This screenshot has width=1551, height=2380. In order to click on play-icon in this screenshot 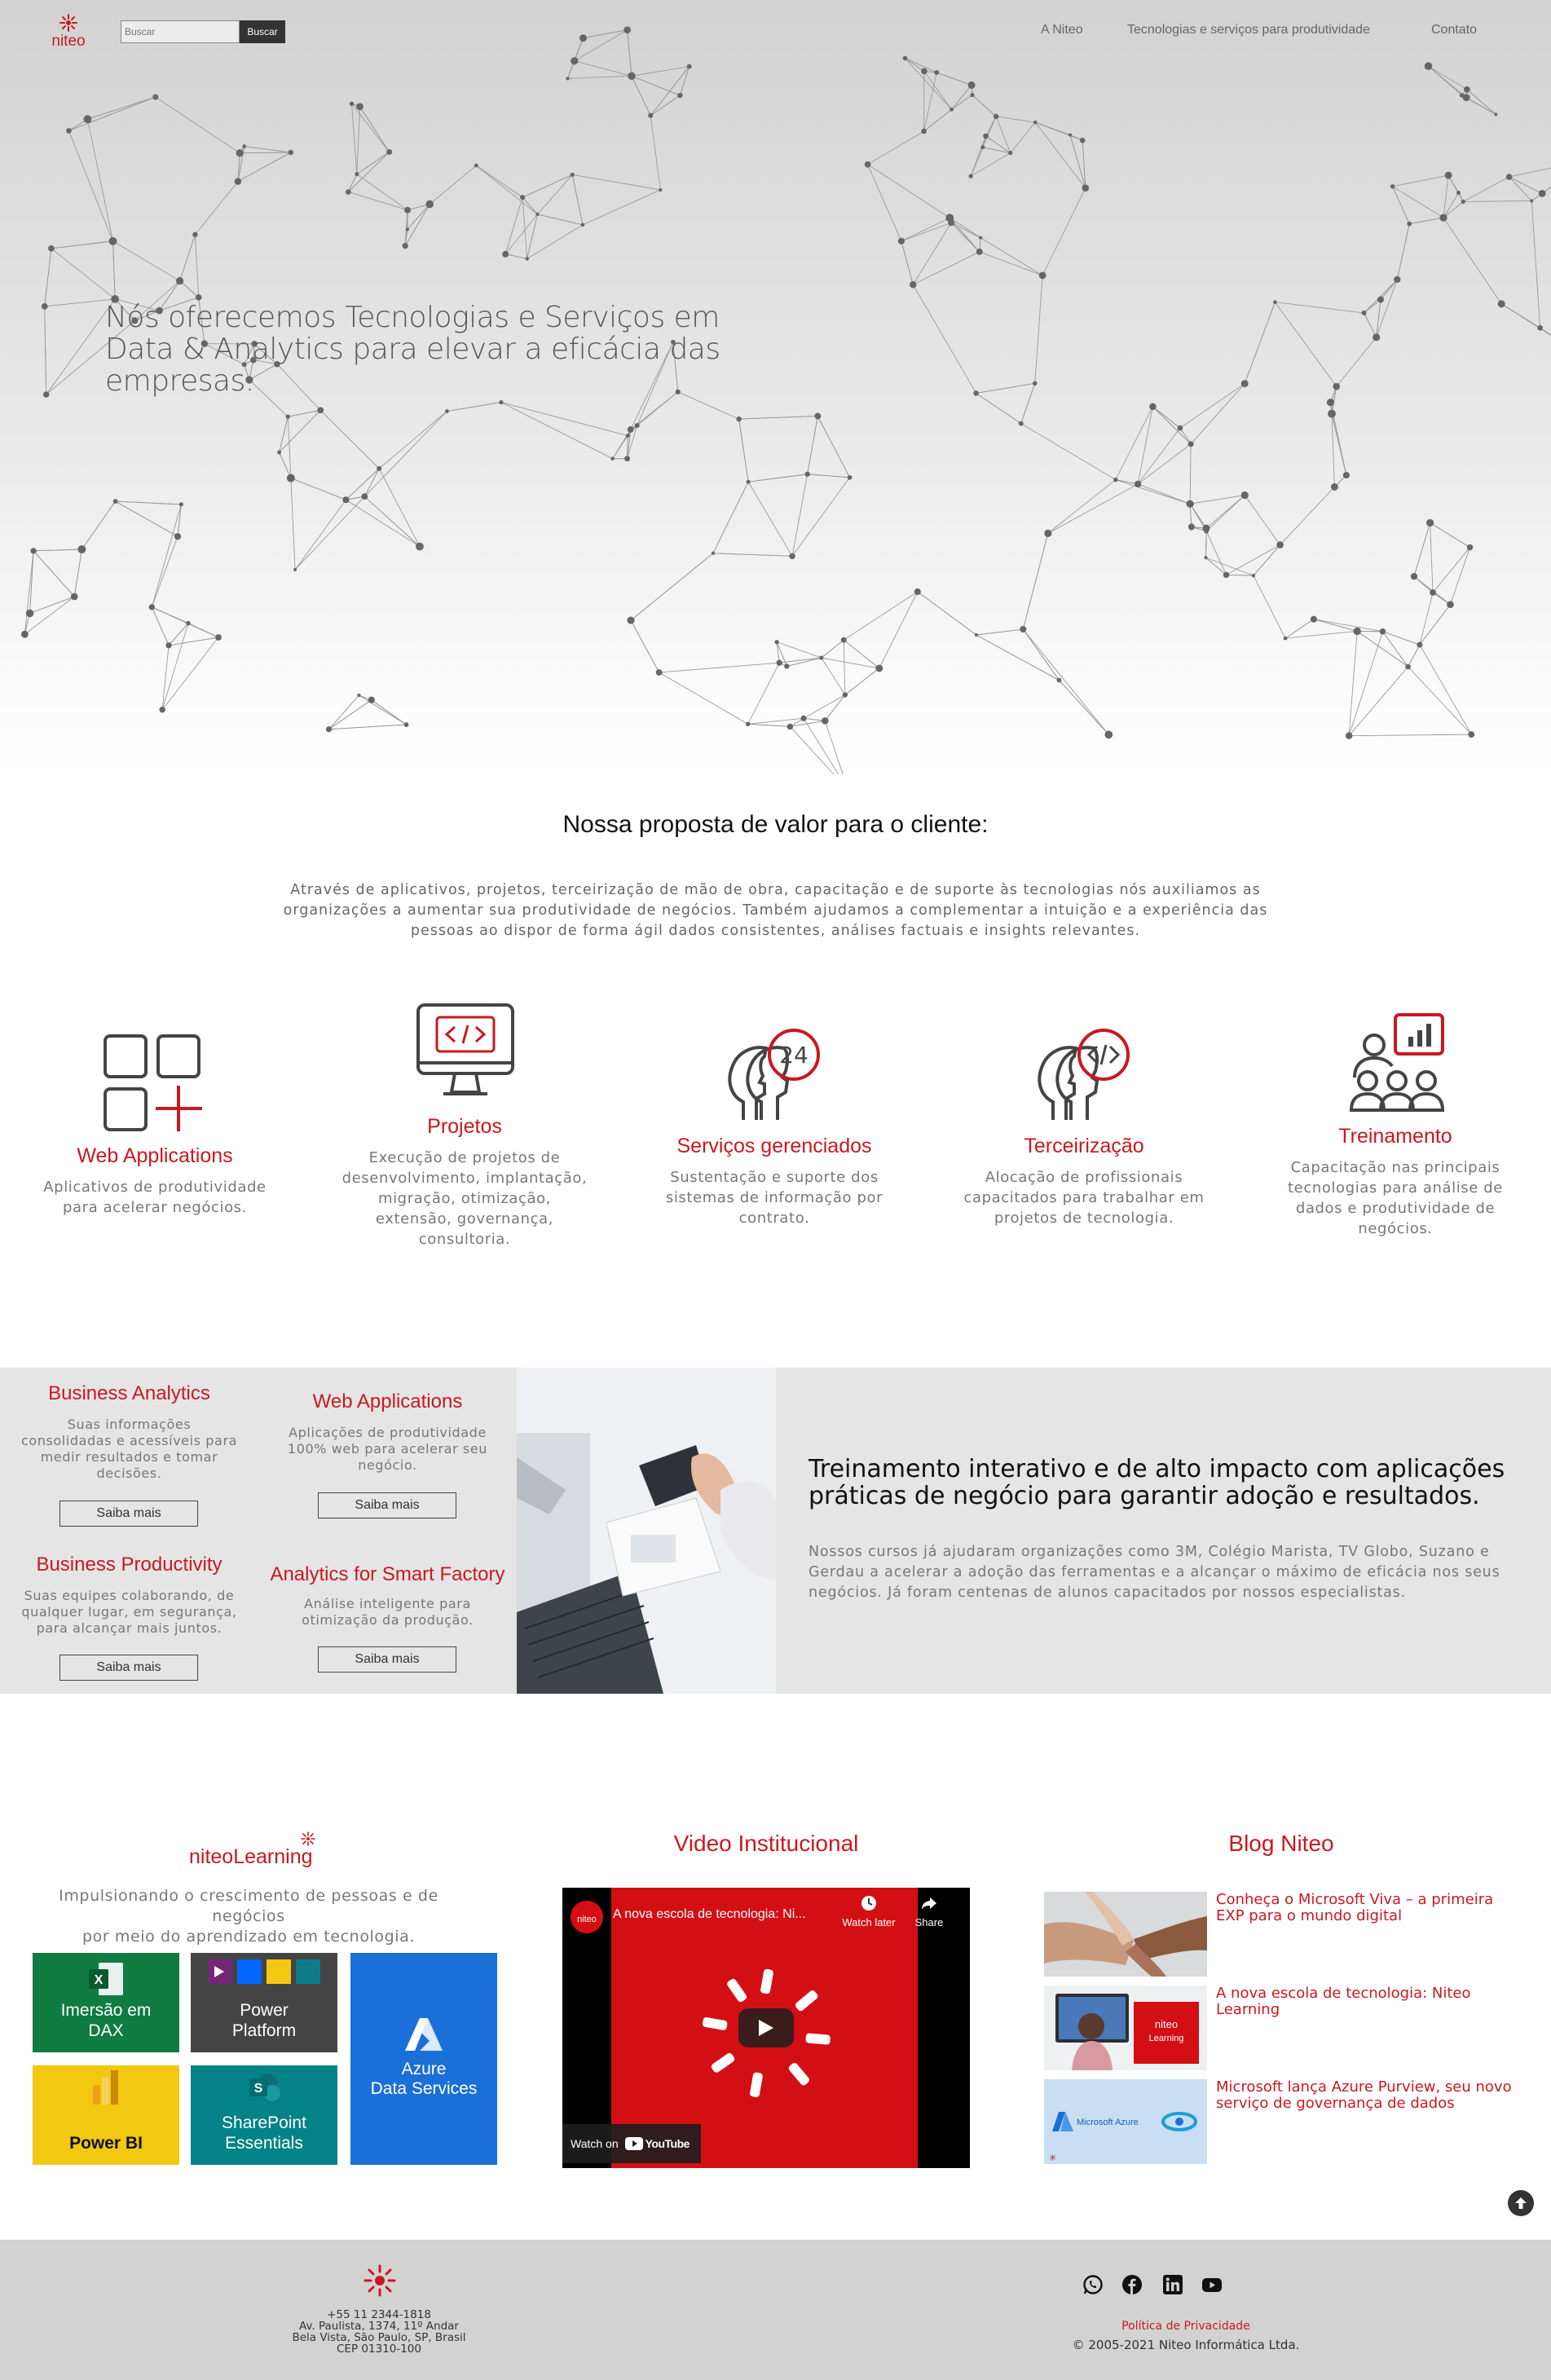, I will do `click(766, 2028)`.